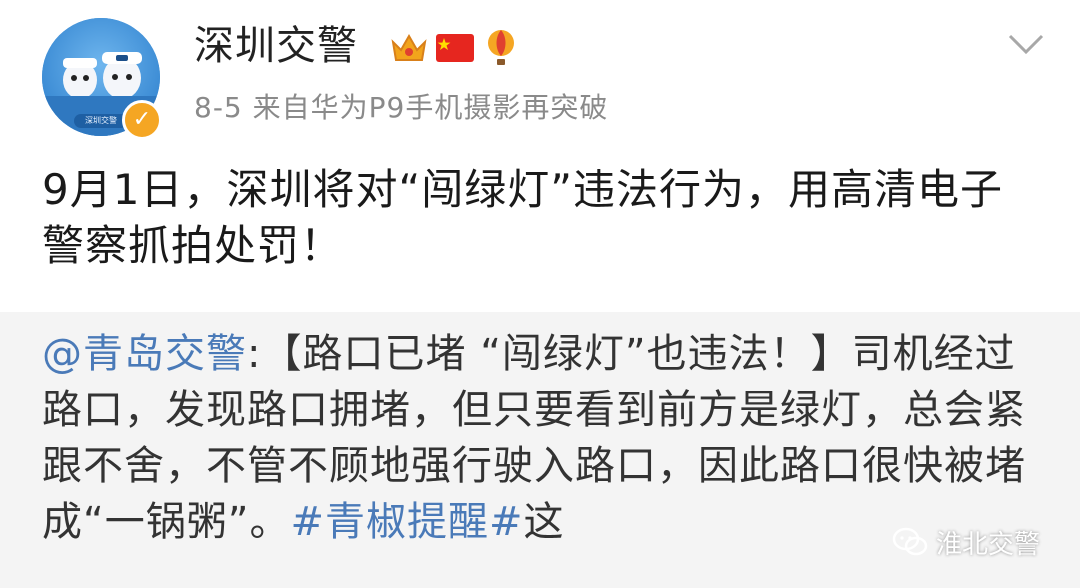 The width and height of the screenshot is (1080, 588). I want to click on china-flag-icon, so click(455, 48).